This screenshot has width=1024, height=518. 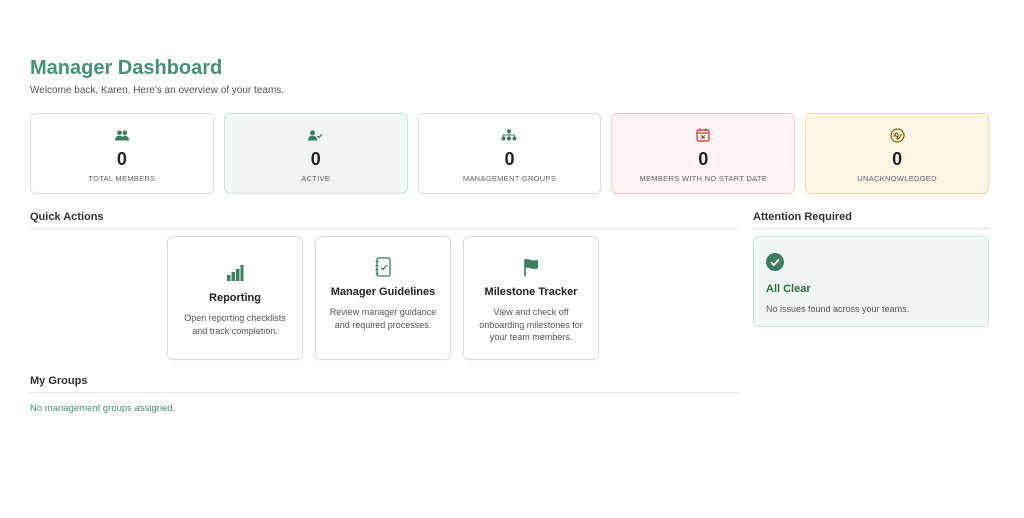 I want to click on stat-label: MANAGEMENT GROUPS, so click(x=509, y=178).